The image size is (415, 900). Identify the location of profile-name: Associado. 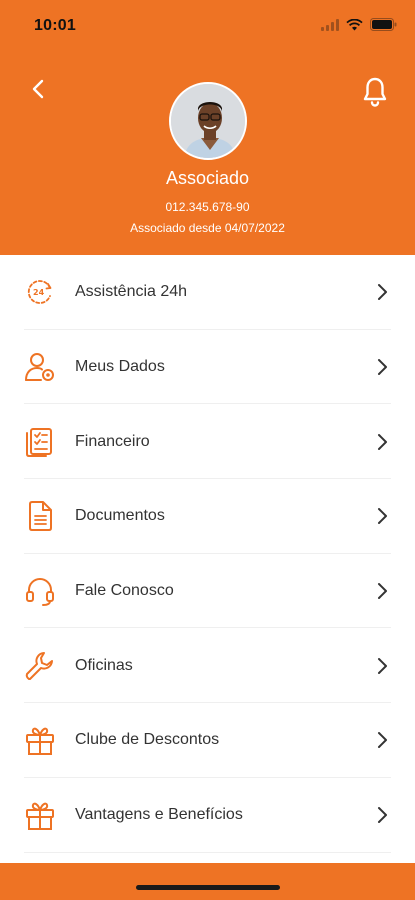
(207, 178).